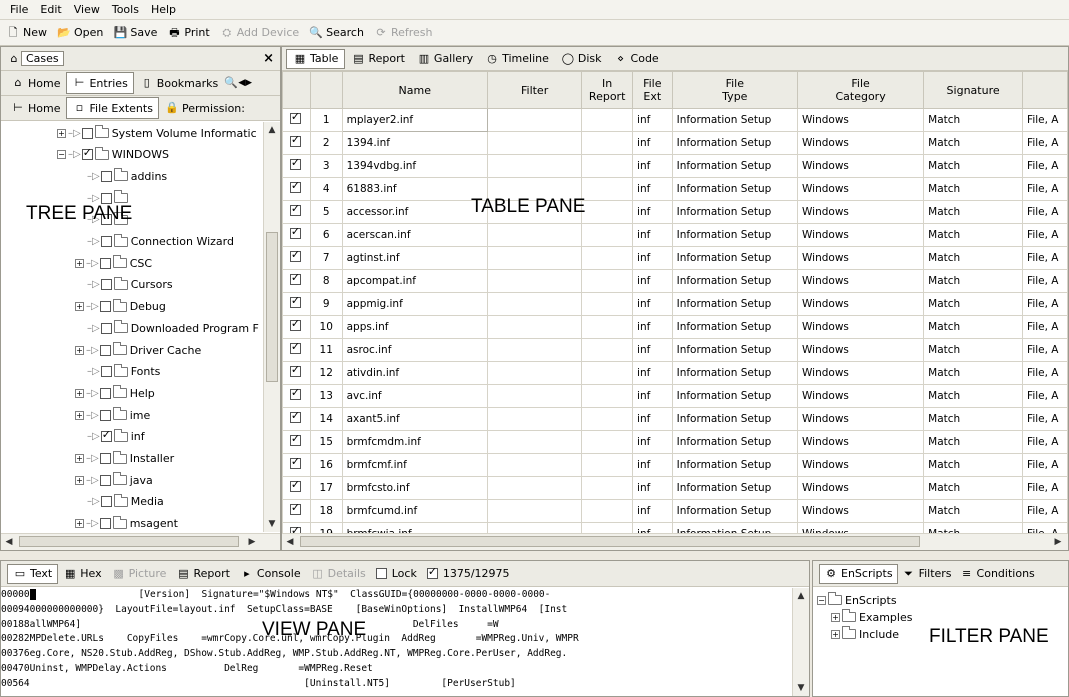  I want to click on table-scroll-right-icon: ▶, so click(1058, 542).